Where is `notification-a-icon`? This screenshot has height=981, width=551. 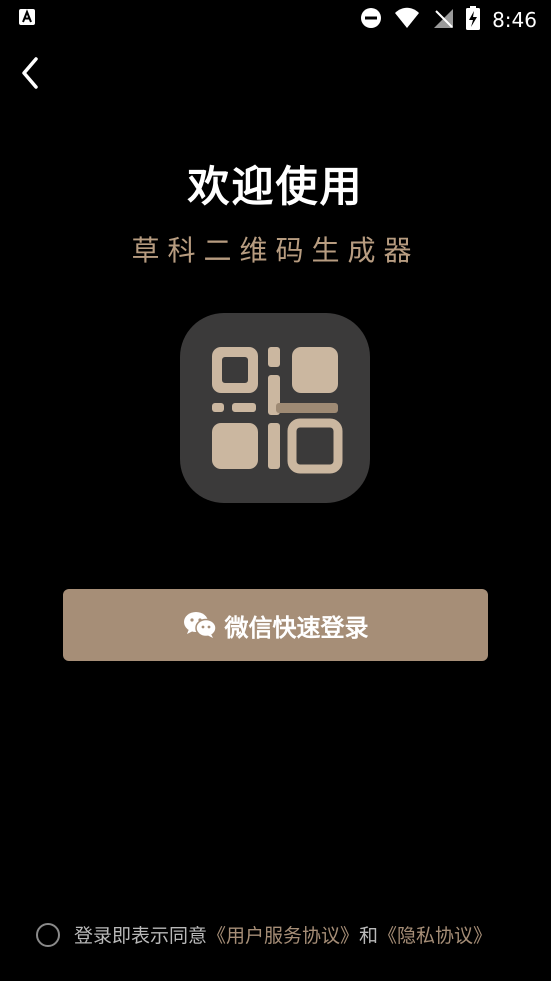 notification-a-icon is located at coordinates (27, 19).